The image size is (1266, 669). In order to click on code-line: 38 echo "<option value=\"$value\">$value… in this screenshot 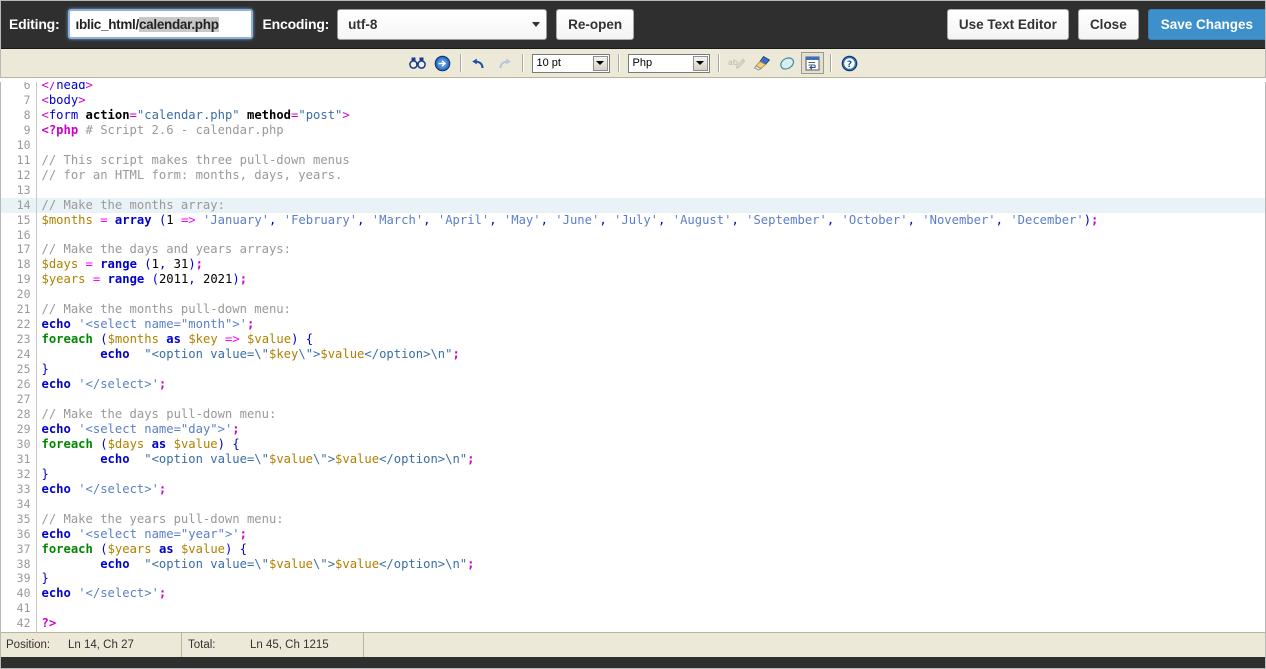, I will do `click(633, 564)`.